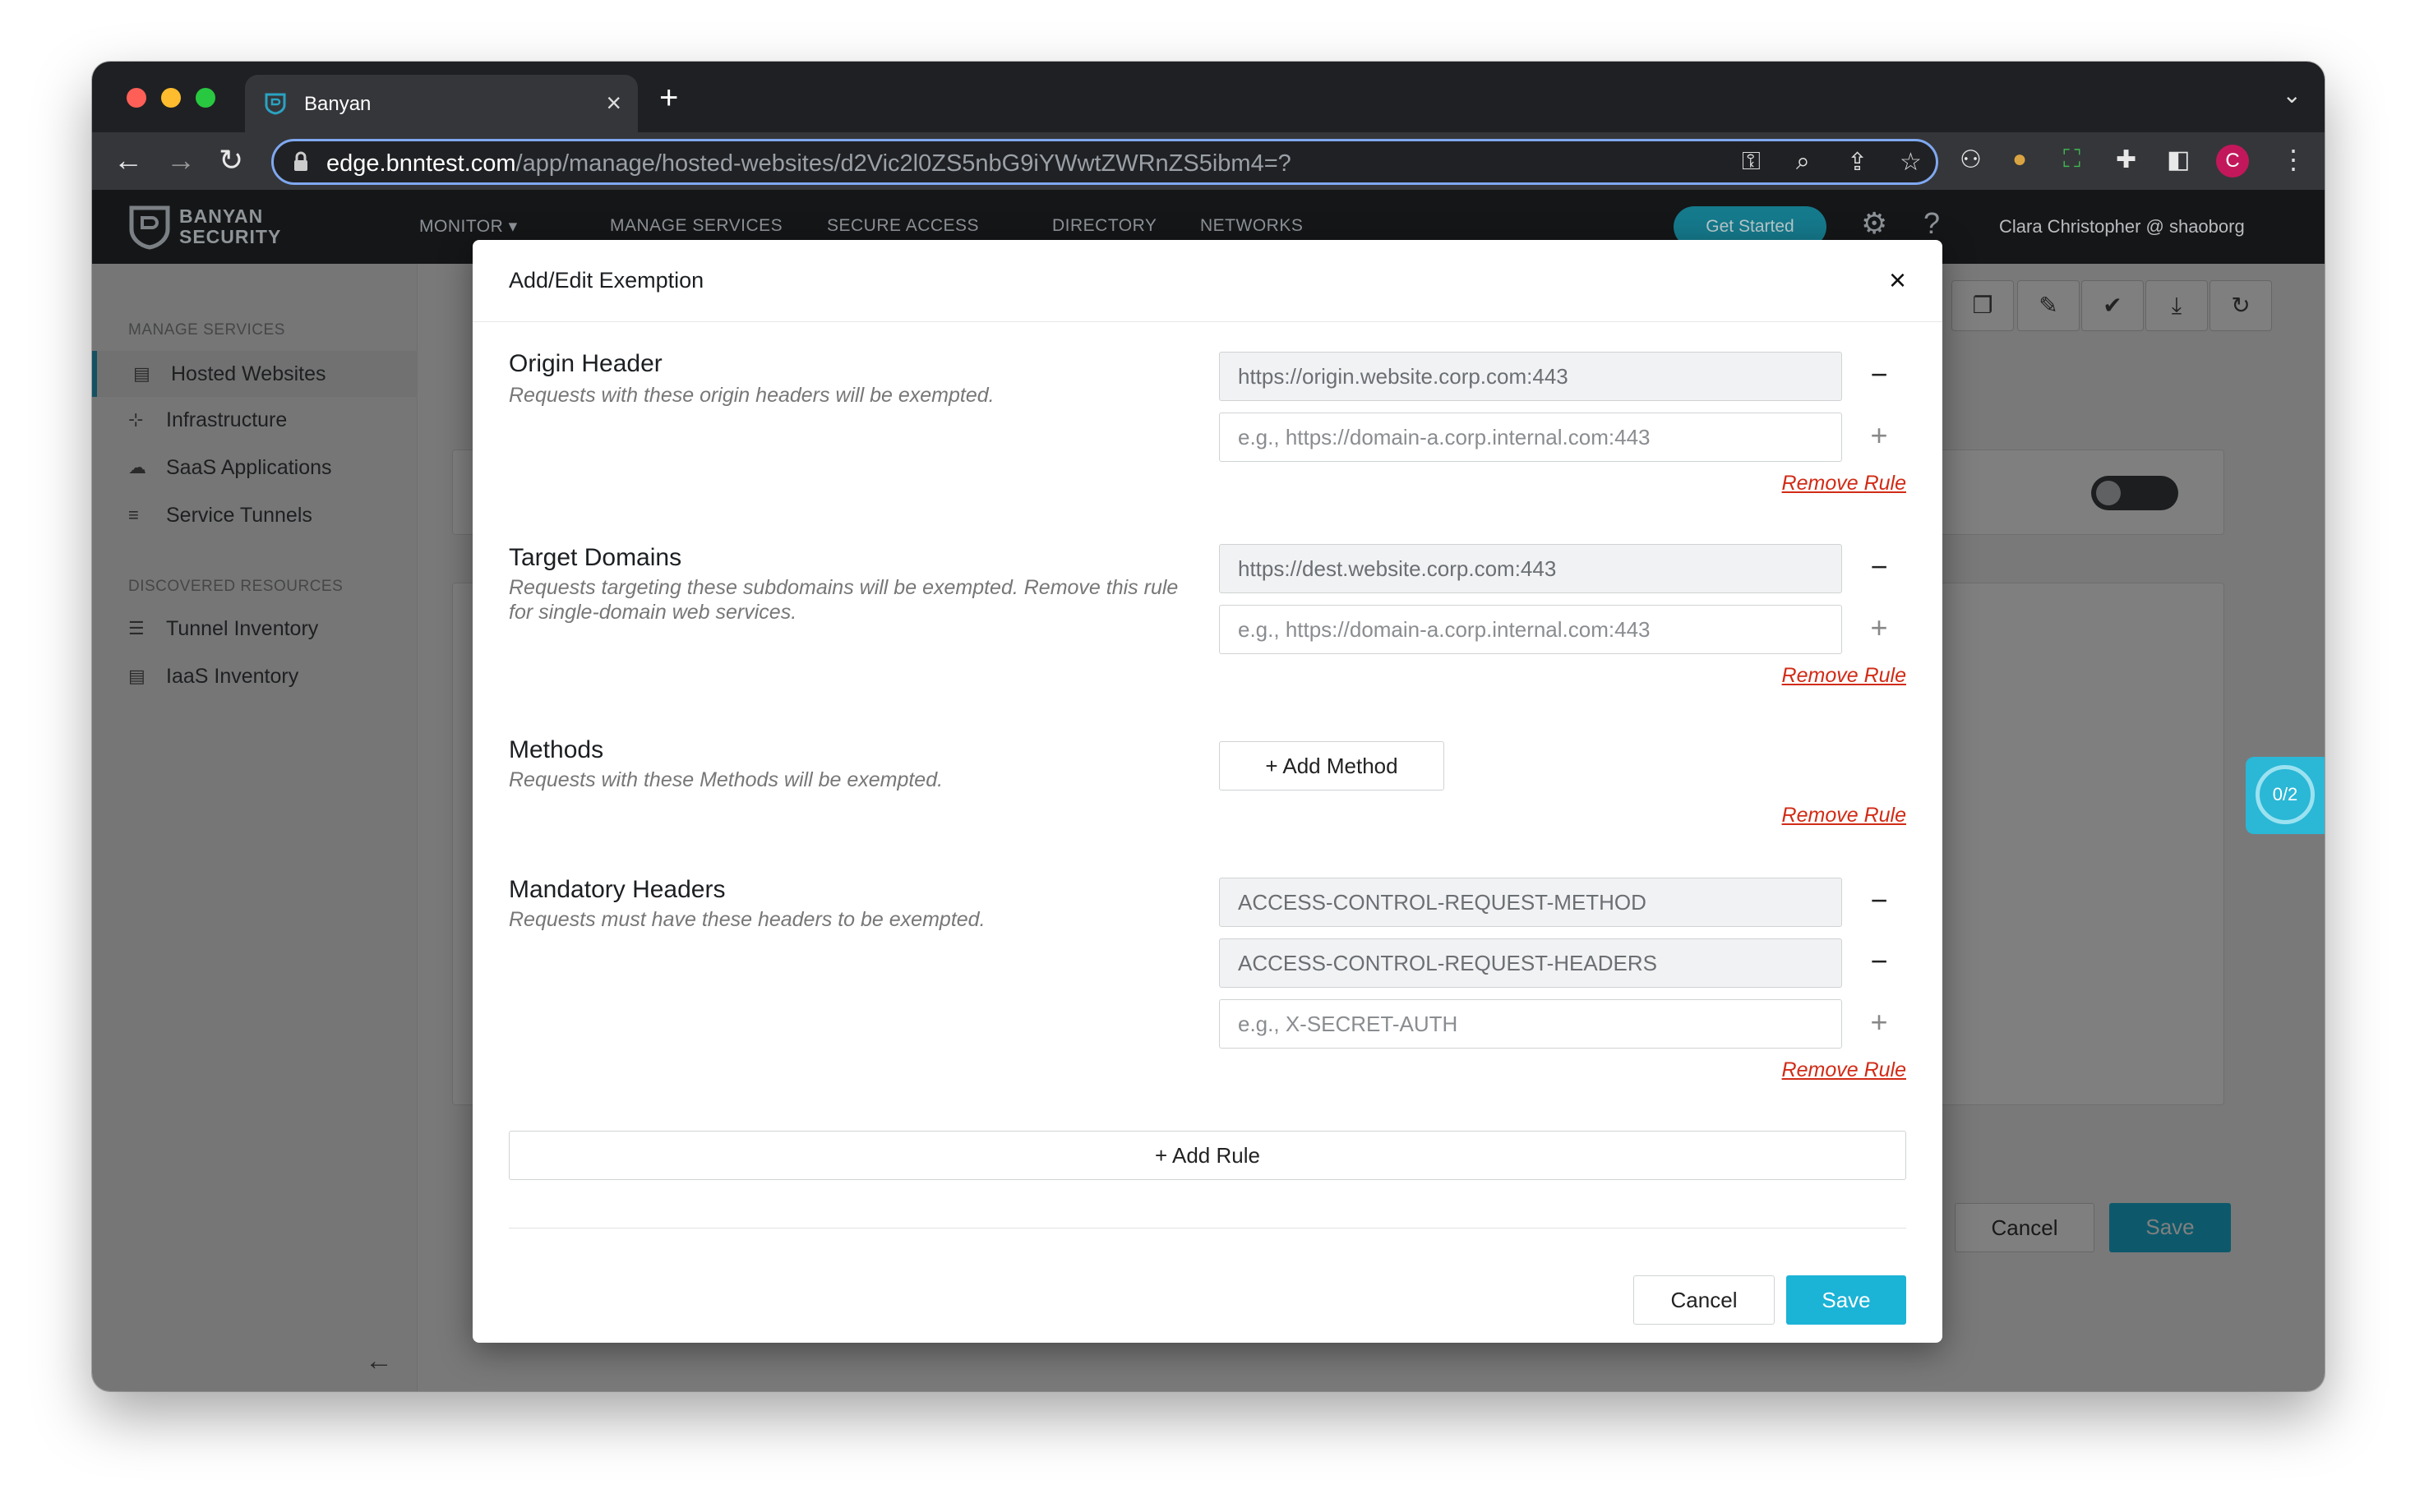 Image resolution: width=2415 pixels, height=1512 pixels. What do you see at coordinates (607, 281) in the screenshot?
I see `modal-title: Add/Edit Exemption` at bounding box center [607, 281].